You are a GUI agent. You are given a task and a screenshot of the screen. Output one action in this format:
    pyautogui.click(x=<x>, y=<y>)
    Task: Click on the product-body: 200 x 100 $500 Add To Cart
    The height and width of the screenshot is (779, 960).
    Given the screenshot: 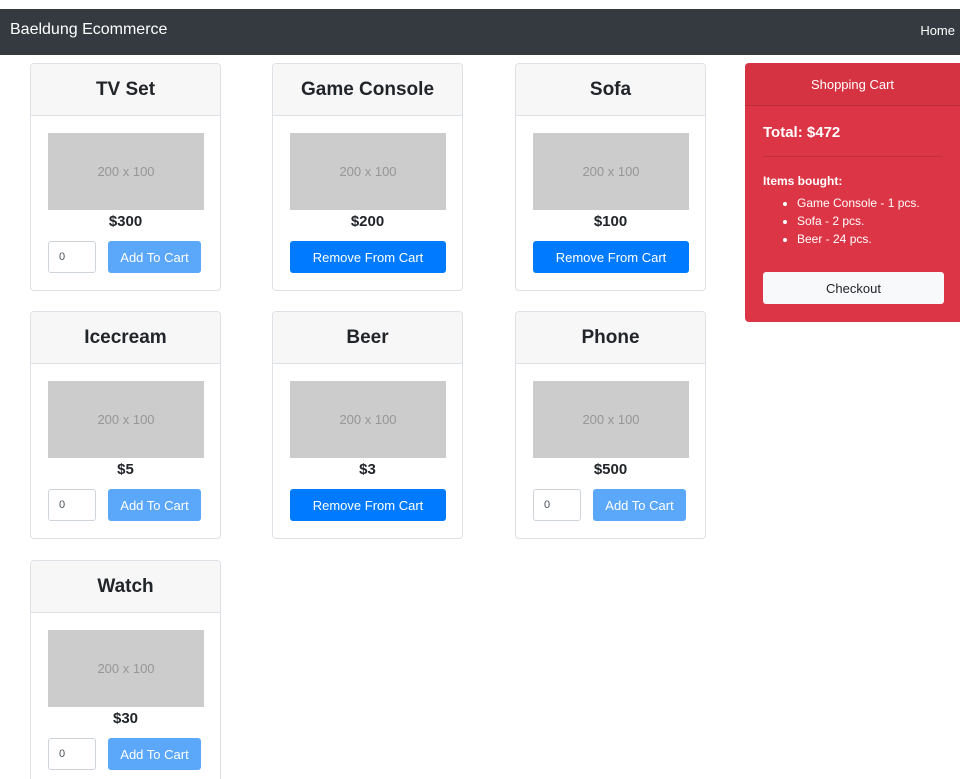 What is the action you would take?
    pyautogui.click(x=610, y=451)
    